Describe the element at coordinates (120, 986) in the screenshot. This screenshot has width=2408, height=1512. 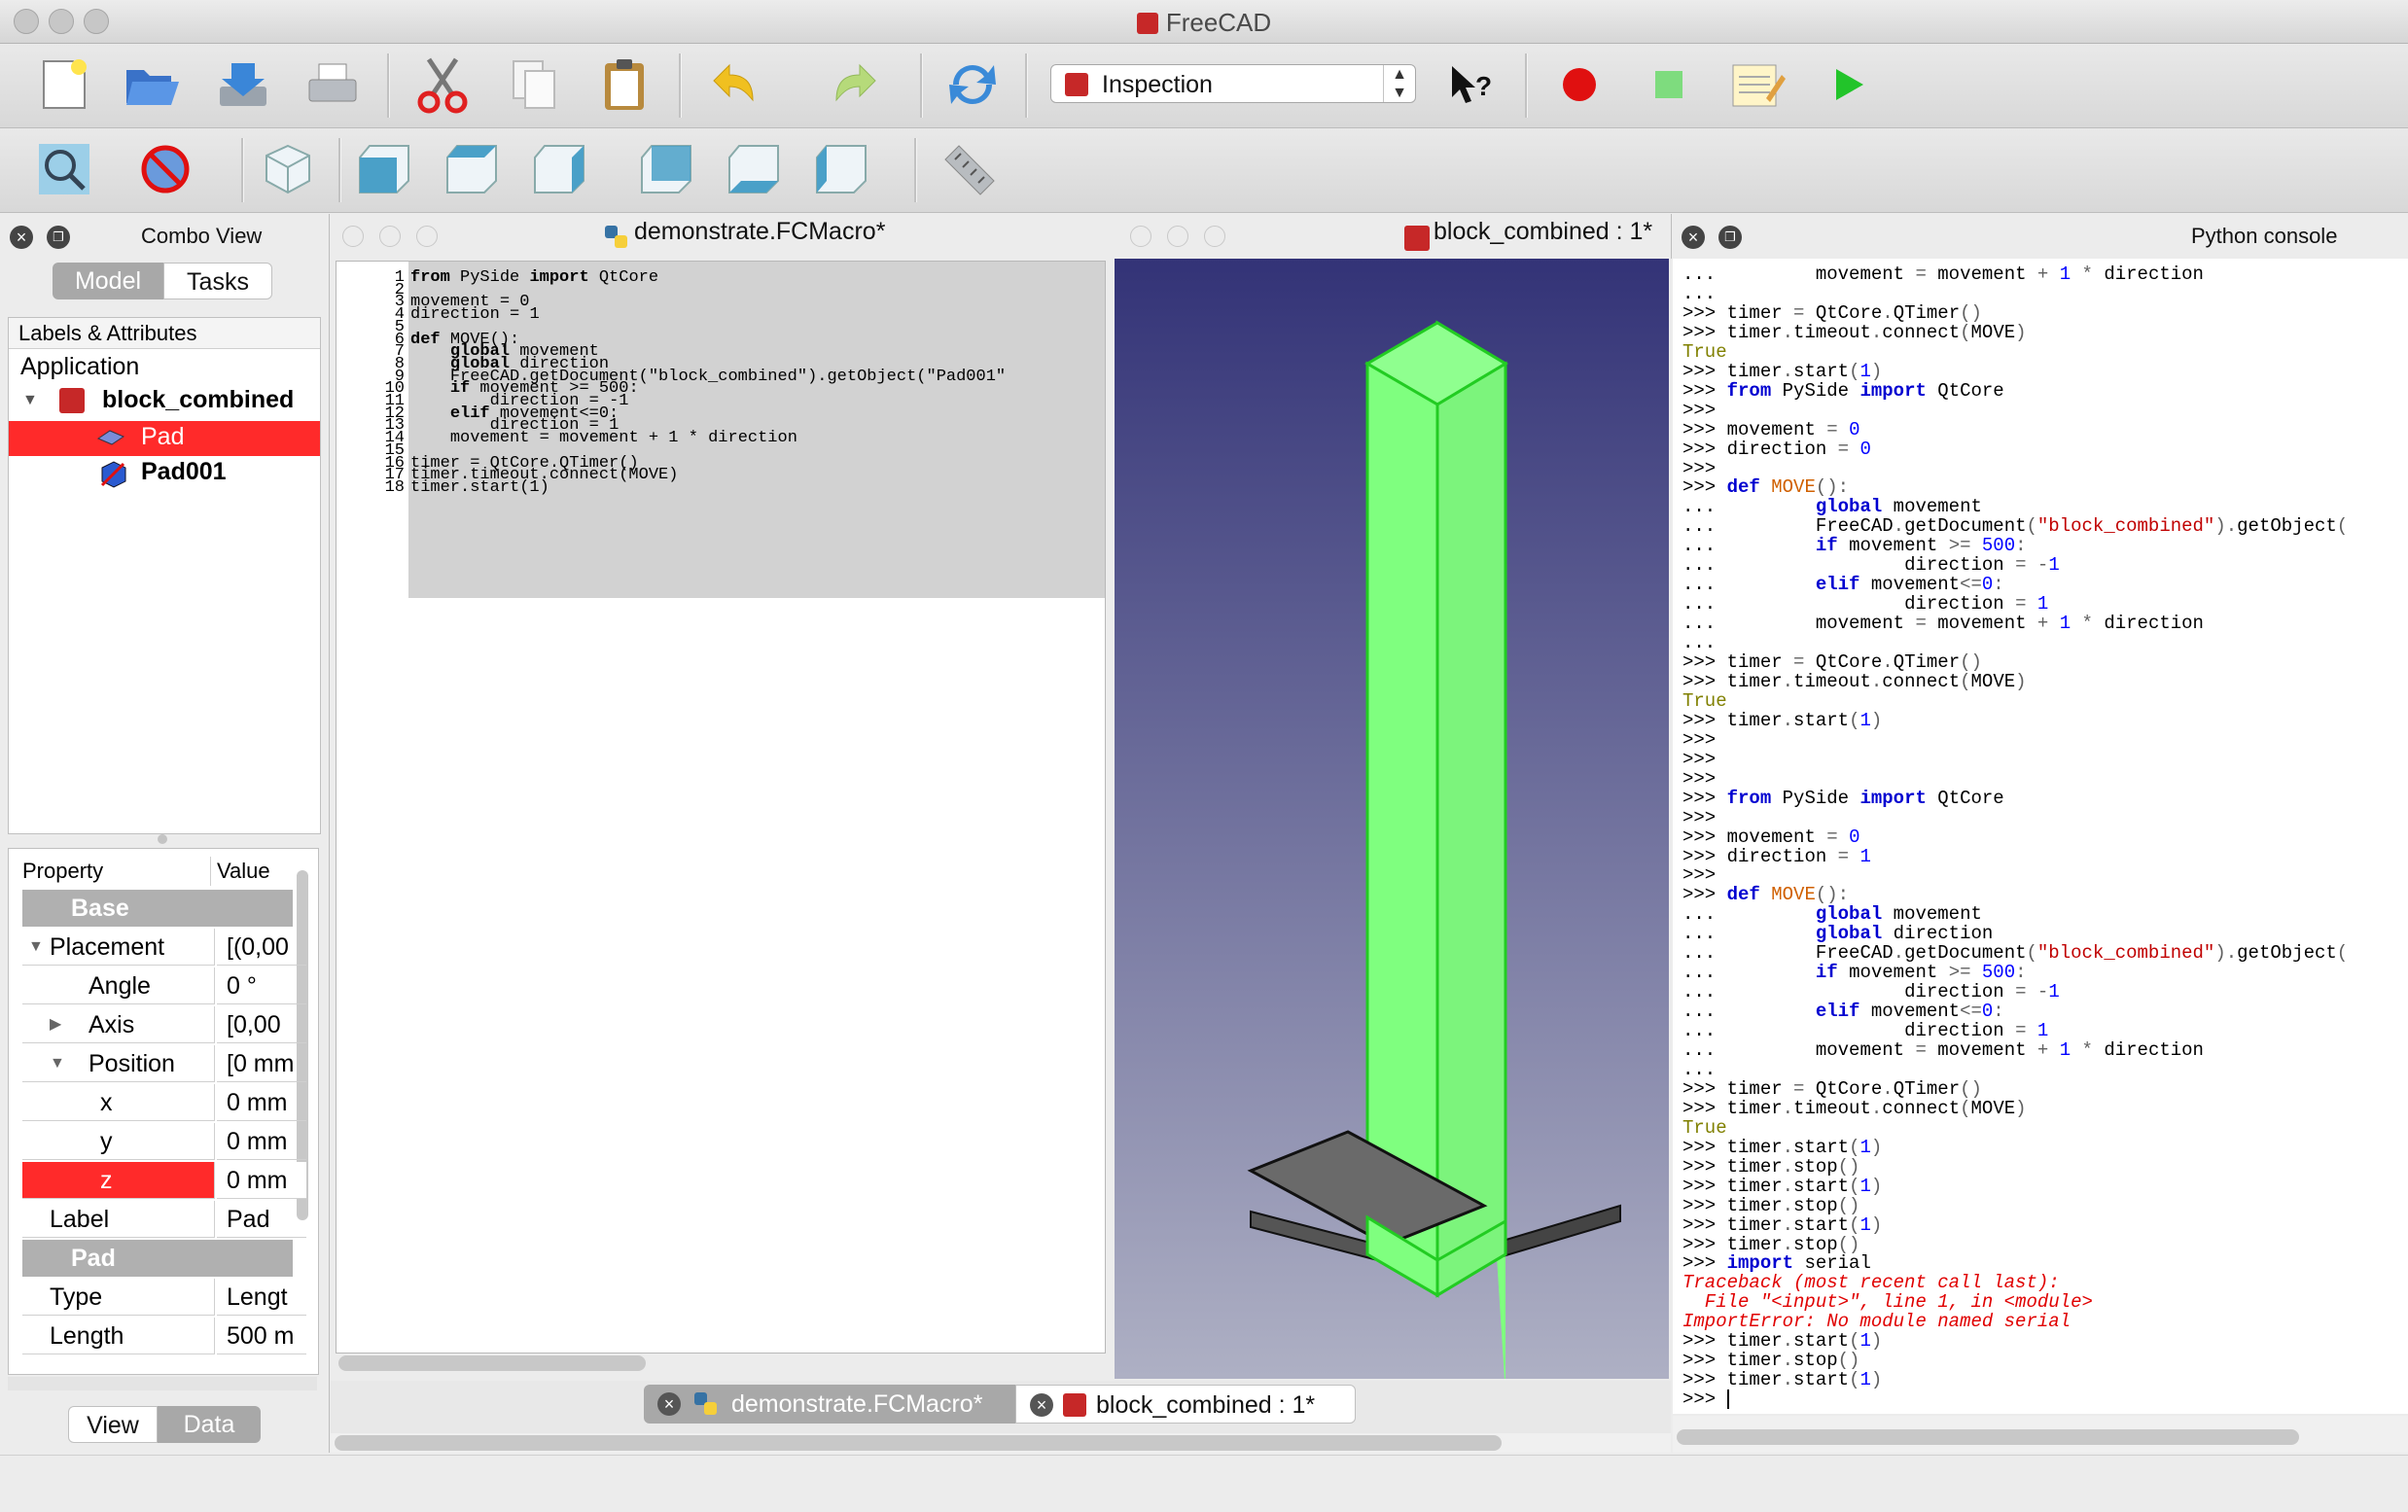
I see `property-name-text: Angle` at that location.